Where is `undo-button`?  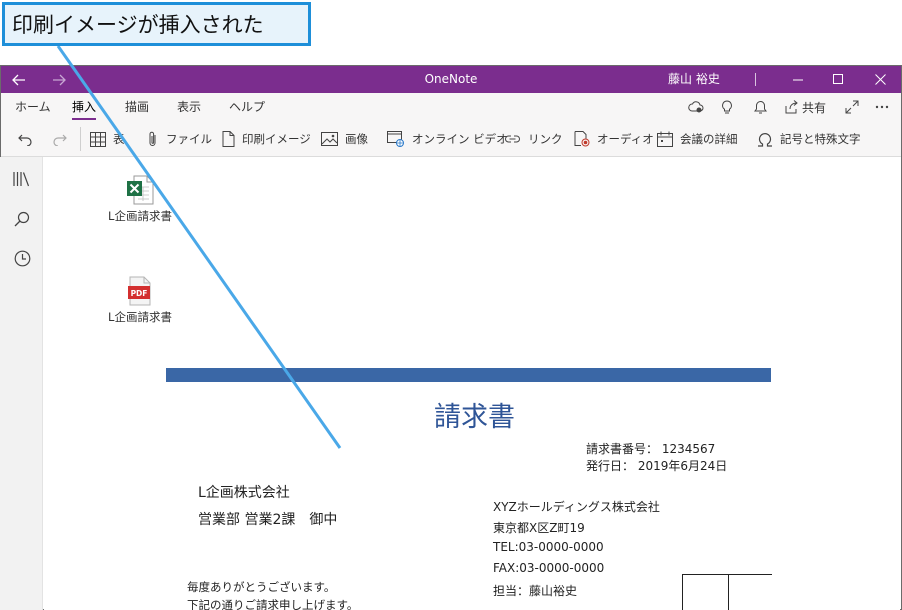
undo-button is located at coordinates (28, 139).